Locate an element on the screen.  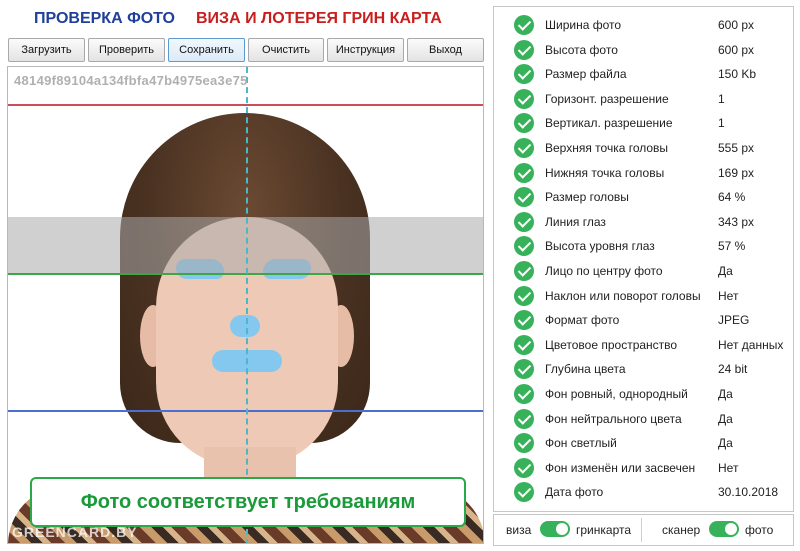
footer-divider is located at coordinates (641, 530).